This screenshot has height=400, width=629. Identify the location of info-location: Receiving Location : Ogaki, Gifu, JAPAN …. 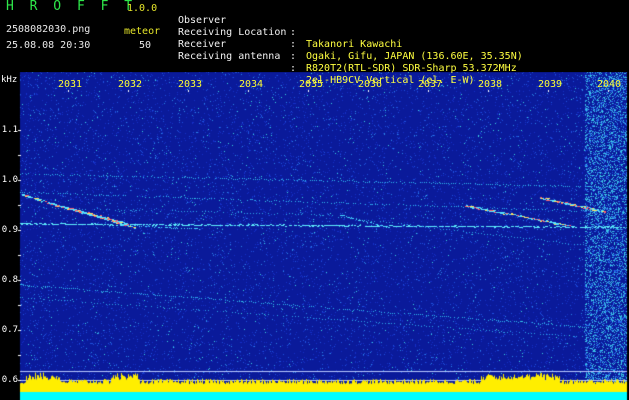
(350, 38).